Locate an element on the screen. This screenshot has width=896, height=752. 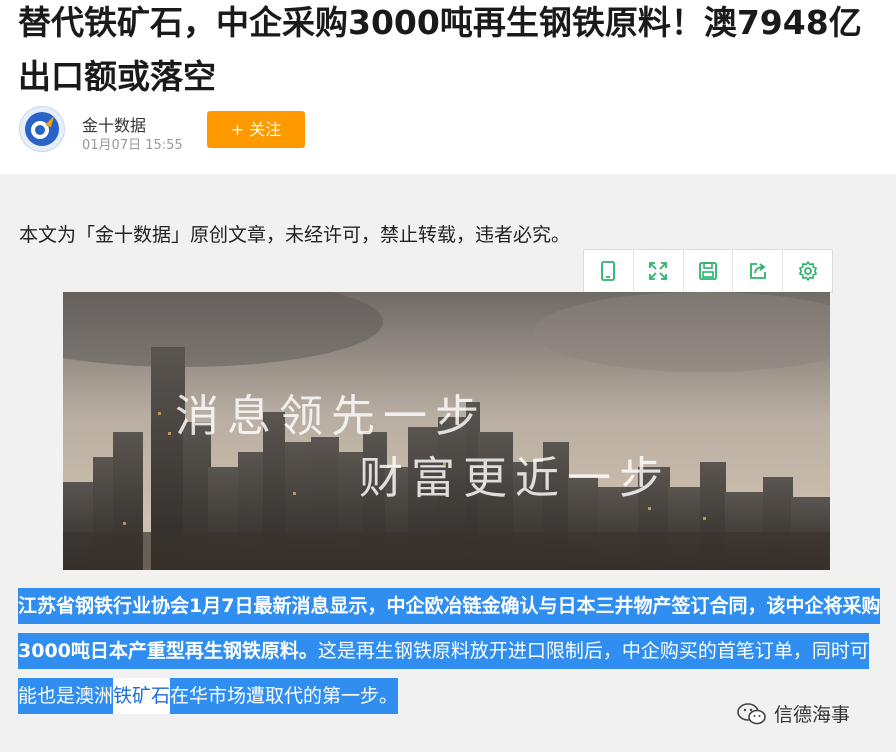
author-avatar is located at coordinates (42, 129).